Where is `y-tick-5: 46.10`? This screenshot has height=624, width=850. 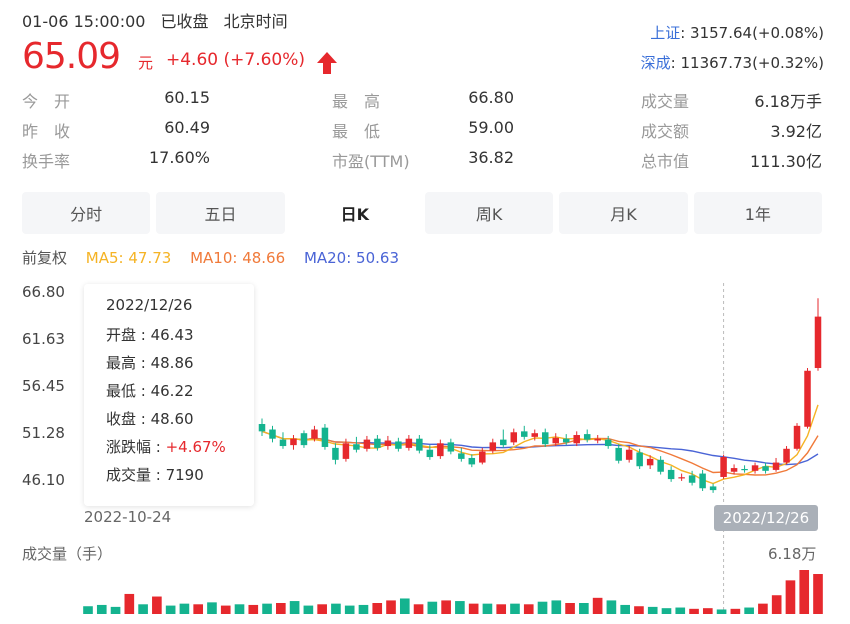
y-tick-5: 46.10 is located at coordinates (43, 480).